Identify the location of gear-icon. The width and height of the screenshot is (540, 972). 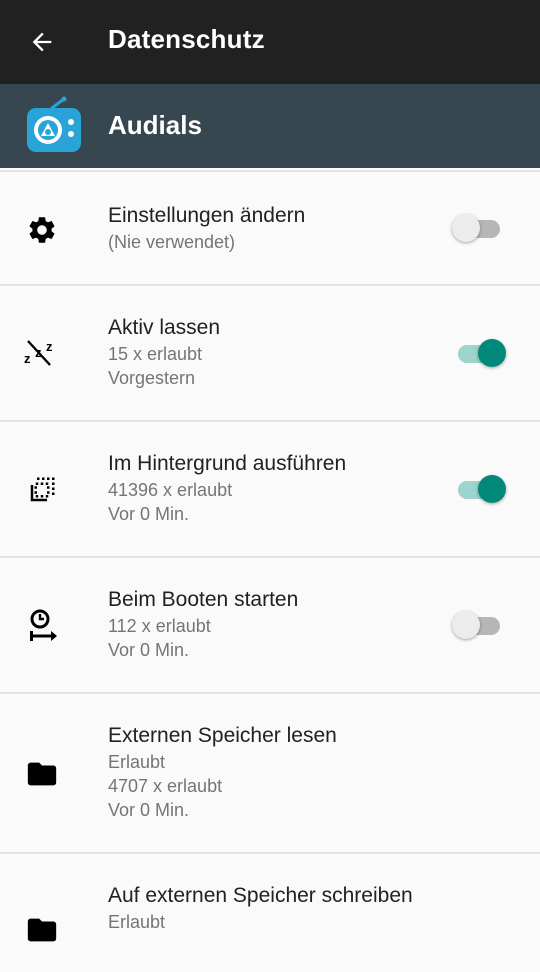
(42, 230).